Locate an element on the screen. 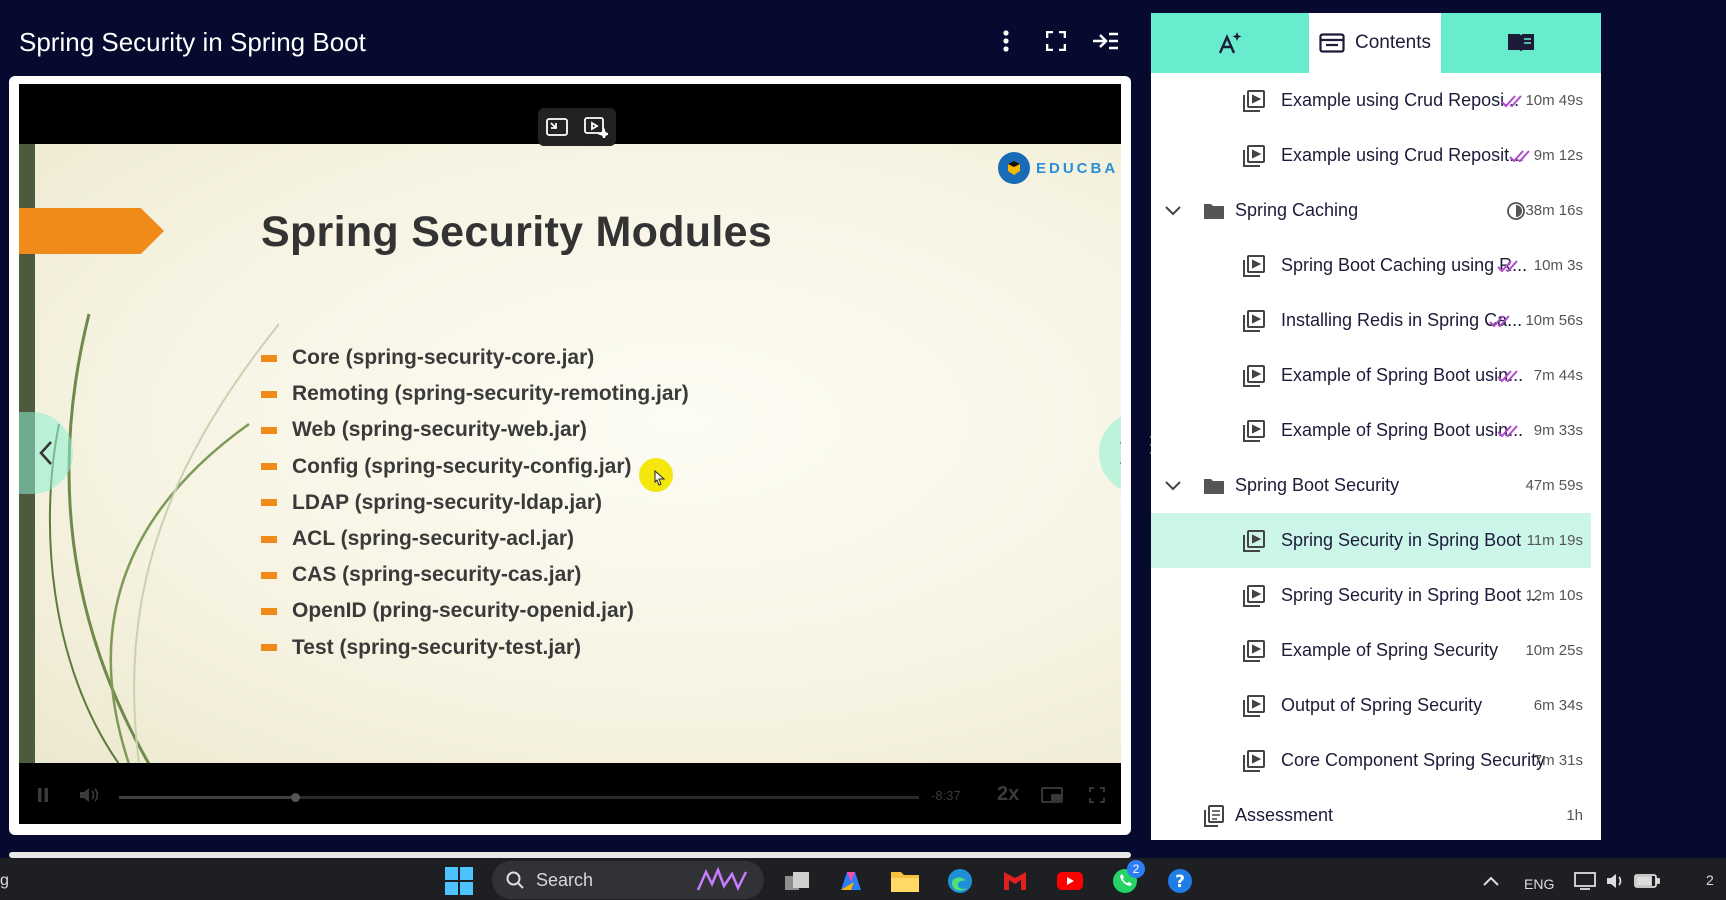  lesson-row: Example of Spring Security 10m 25s is located at coordinates (1376, 650).